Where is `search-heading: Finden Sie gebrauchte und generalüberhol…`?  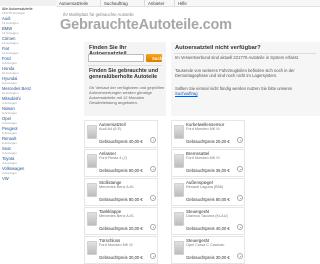 search-heading: Finden Sie gebrauchte und generalüberhol… is located at coordinates (124, 74).